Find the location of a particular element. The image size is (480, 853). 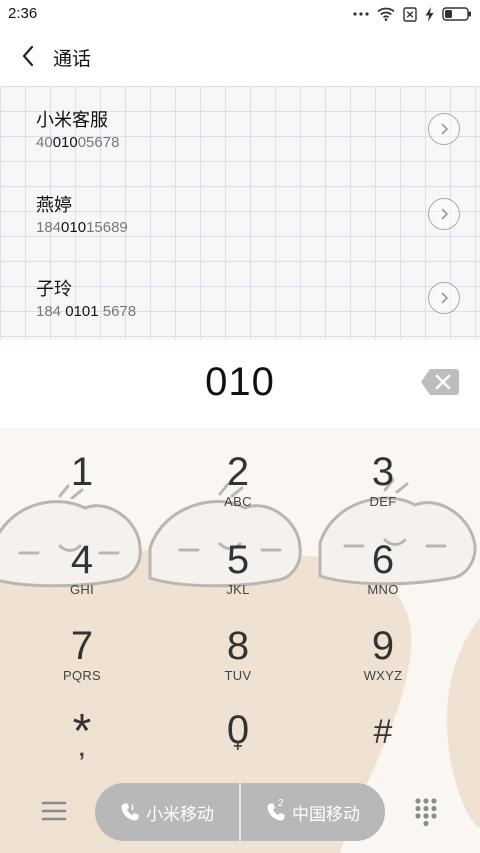

key-7: 7 PQRS is located at coordinates (82, 654).